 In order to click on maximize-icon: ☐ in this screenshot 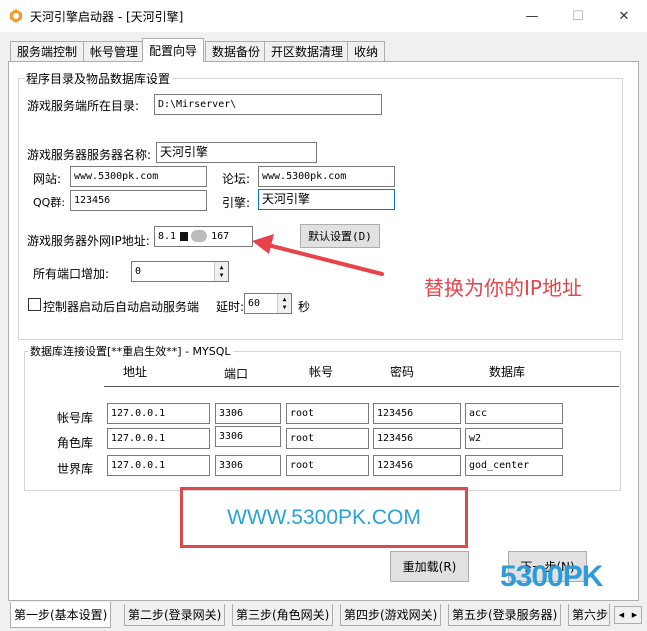, I will do `click(578, 16)`.